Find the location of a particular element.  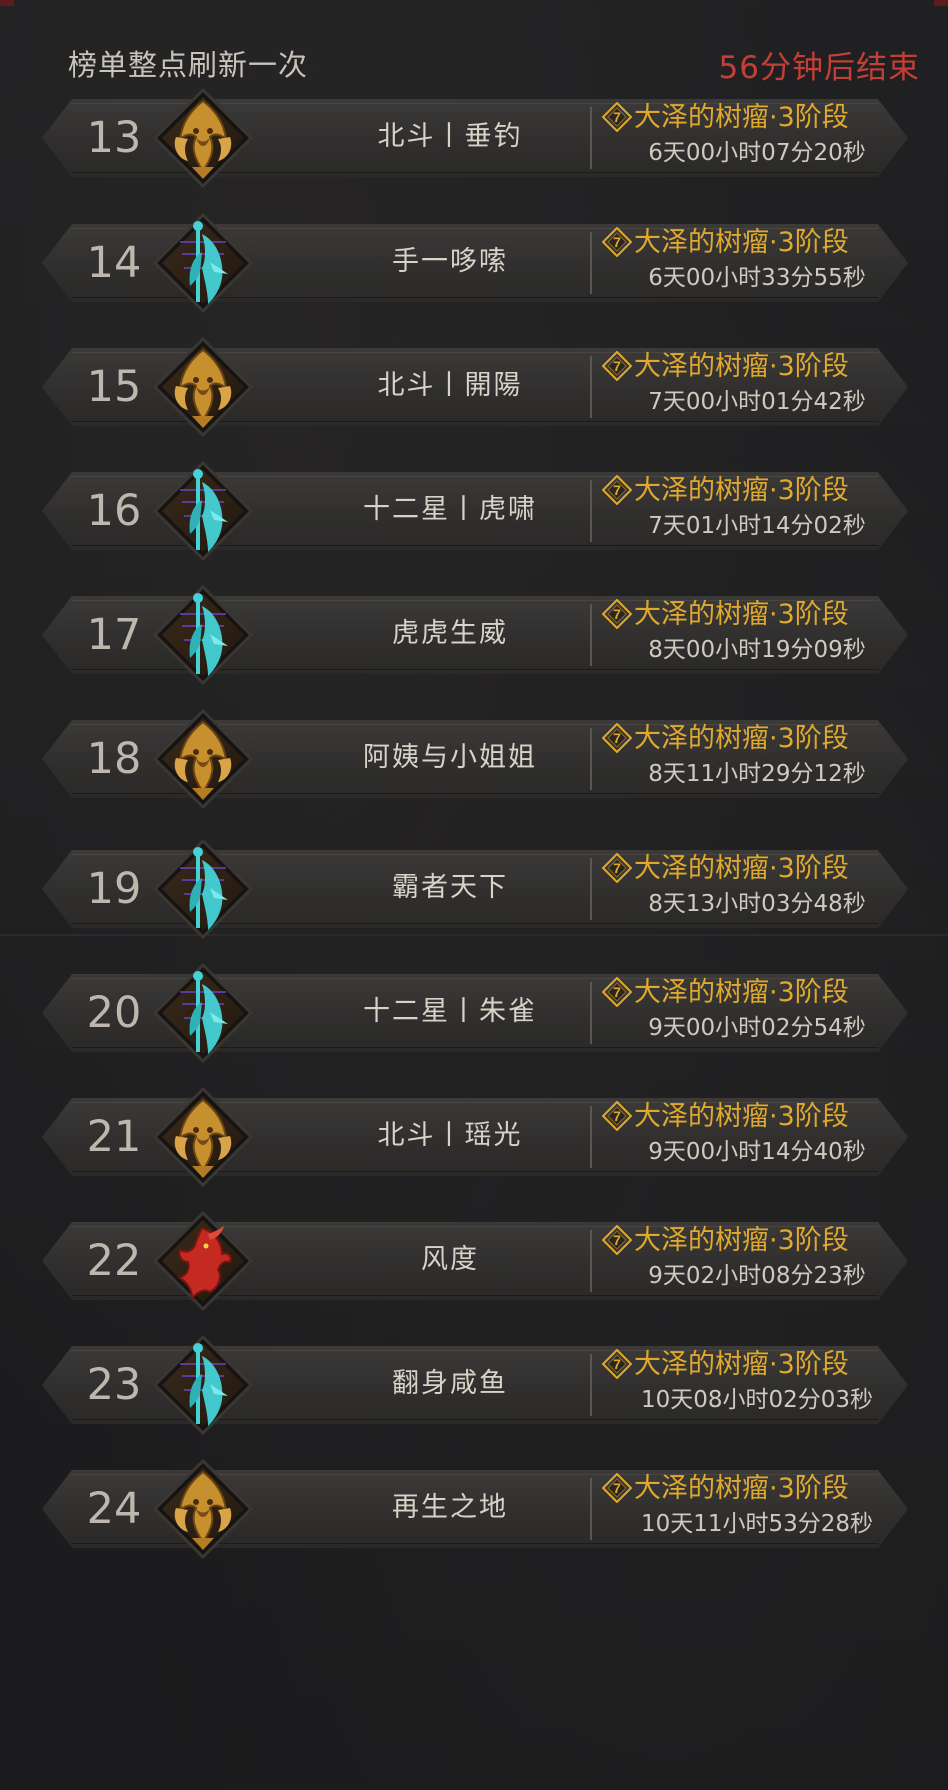

rank-number: 22 is located at coordinates (114, 1261).